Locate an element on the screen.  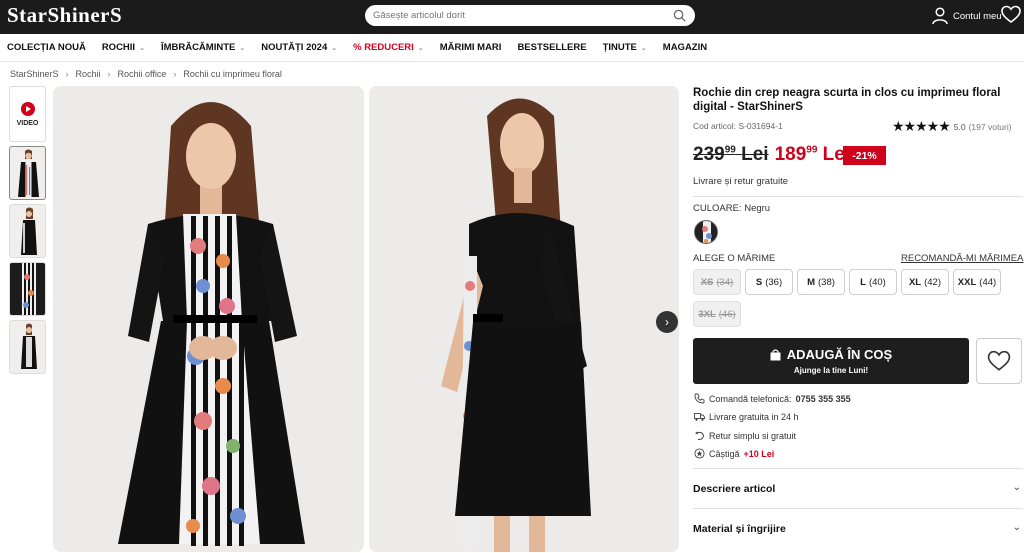
product-sku: Cod articol: S-031694-1 is located at coordinates (738, 126).